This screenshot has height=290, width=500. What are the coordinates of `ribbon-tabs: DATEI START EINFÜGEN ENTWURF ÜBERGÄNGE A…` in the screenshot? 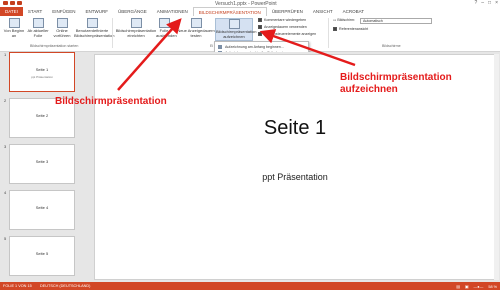 It's located at (250, 11).